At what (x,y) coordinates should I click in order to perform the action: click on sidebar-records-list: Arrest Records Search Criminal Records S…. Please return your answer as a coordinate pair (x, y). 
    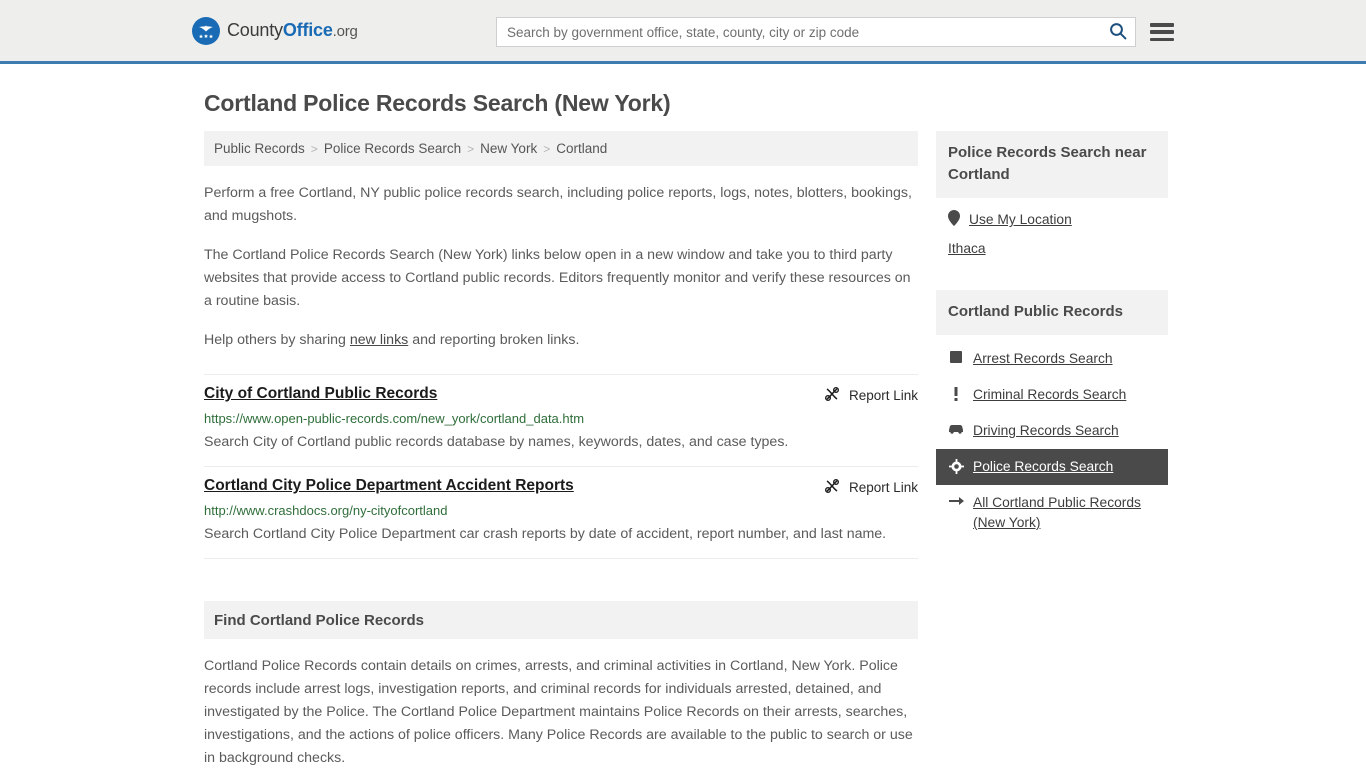
    Looking at the image, I should click on (1052, 438).